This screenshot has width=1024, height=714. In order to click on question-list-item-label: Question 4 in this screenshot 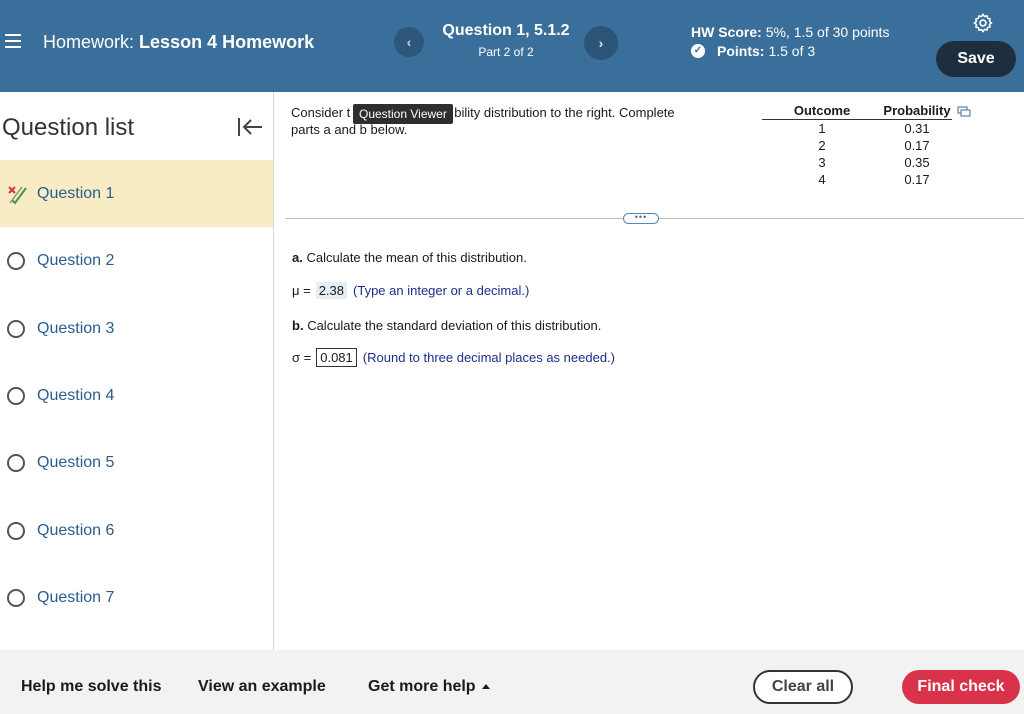, I will do `click(76, 395)`.